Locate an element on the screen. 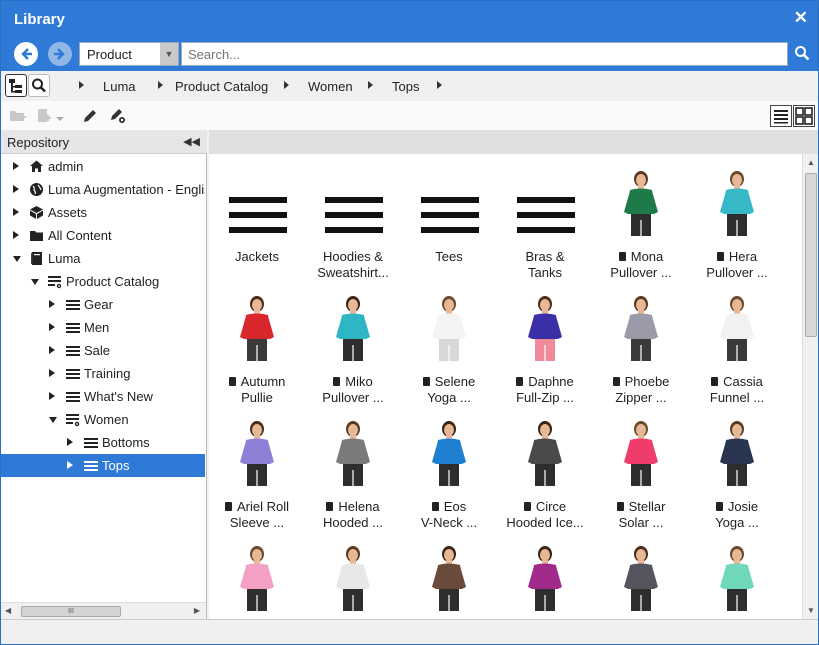 This screenshot has height=645, width=819. breadcrumb-item: Women is located at coordinates (330, 86).